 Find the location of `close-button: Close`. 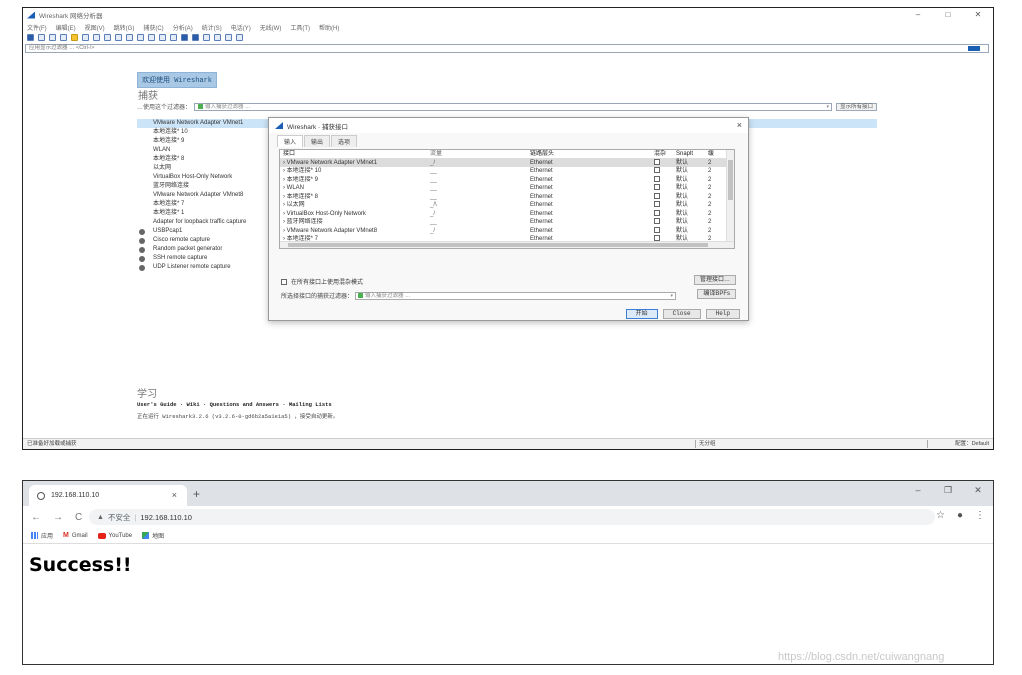

close-button: Close is located at coordinates (681, 314).